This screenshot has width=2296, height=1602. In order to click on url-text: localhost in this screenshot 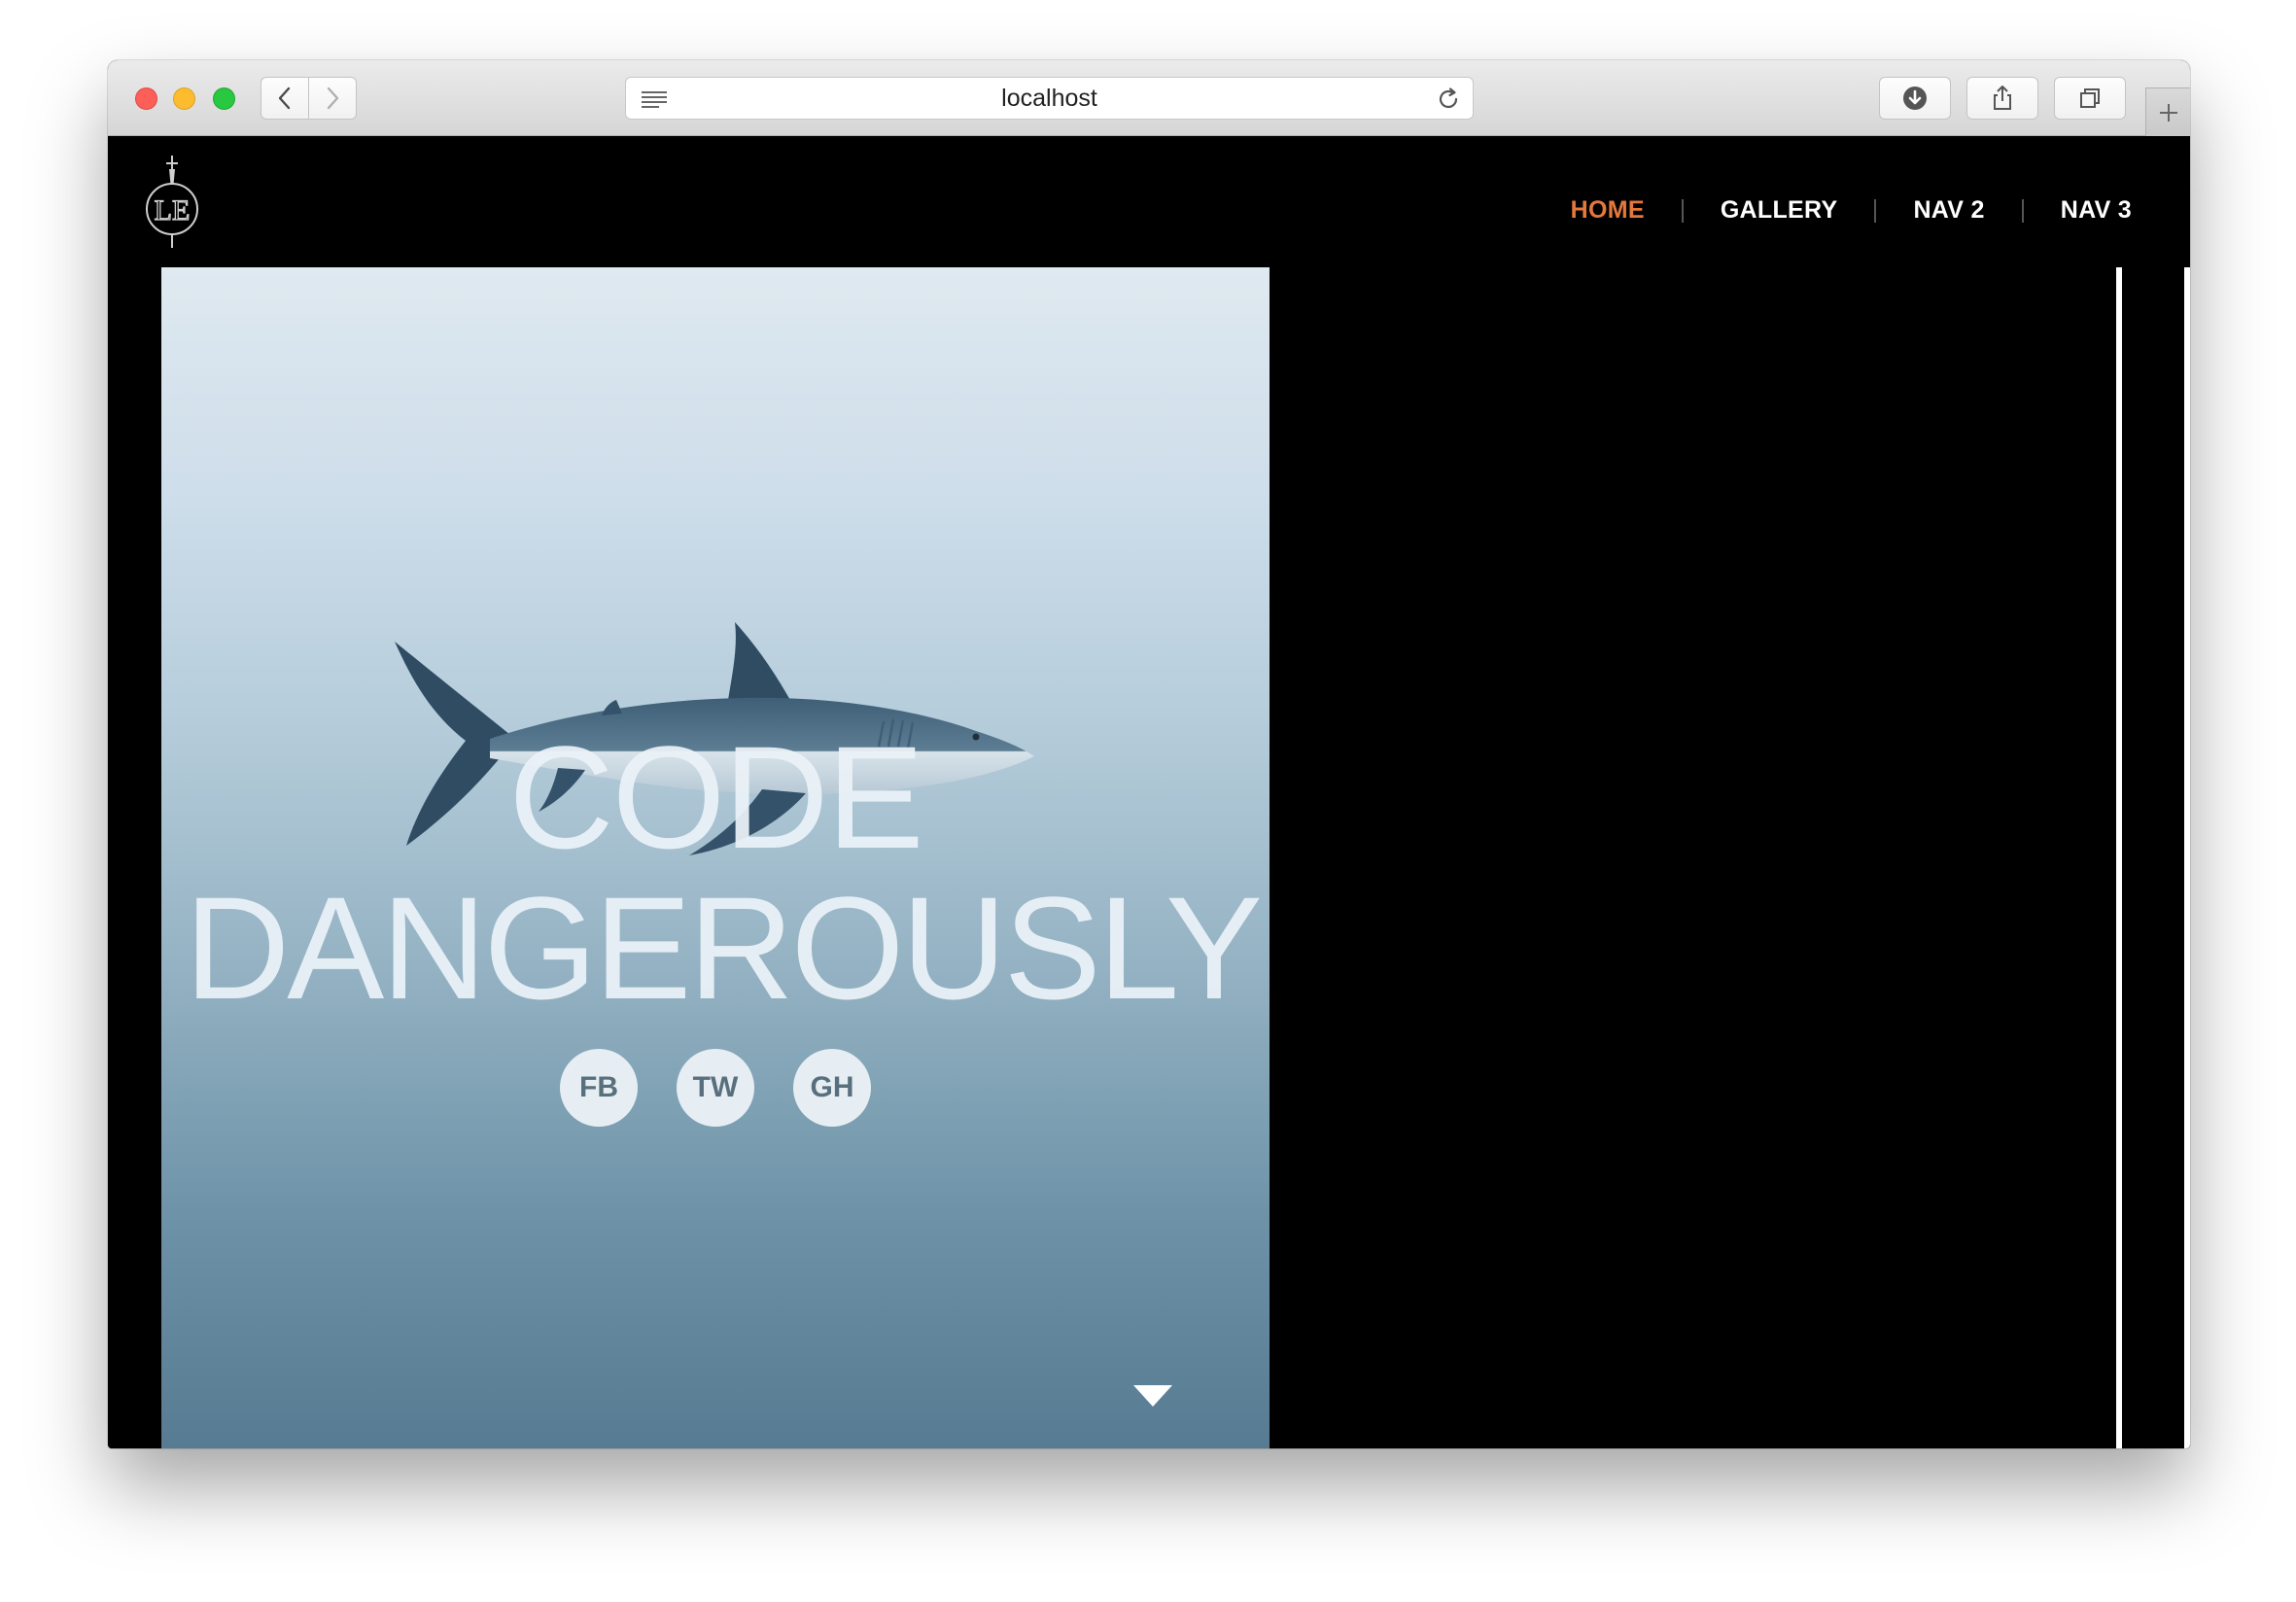, I will do `click(1049, 98)`.